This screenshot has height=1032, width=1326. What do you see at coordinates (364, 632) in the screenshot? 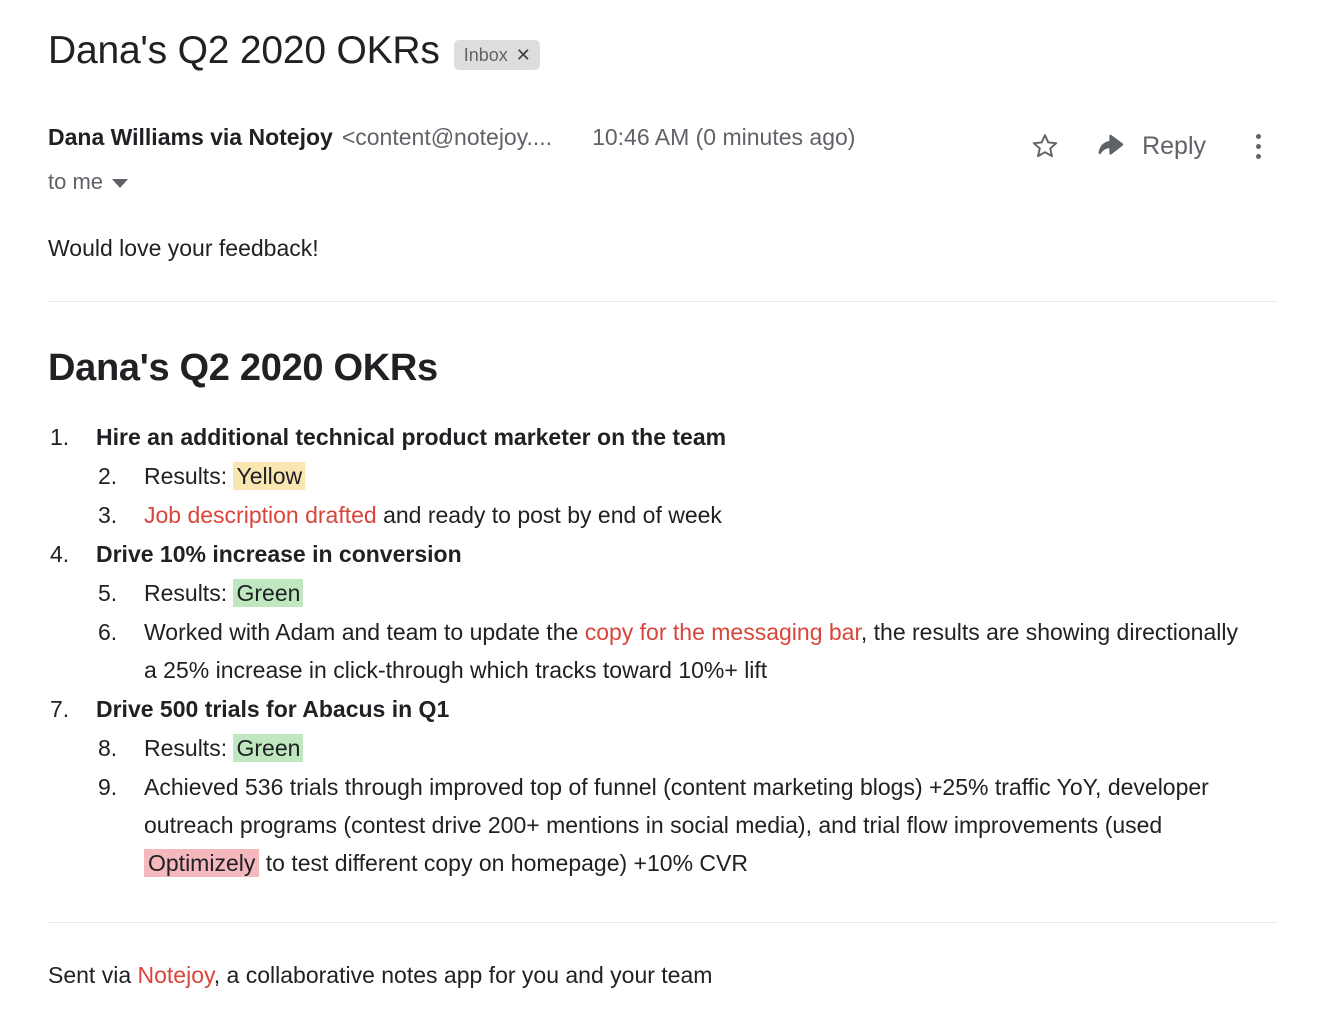
I see `inline-text: Worked with Adam and team to update the` at bounding box center [364, 632].